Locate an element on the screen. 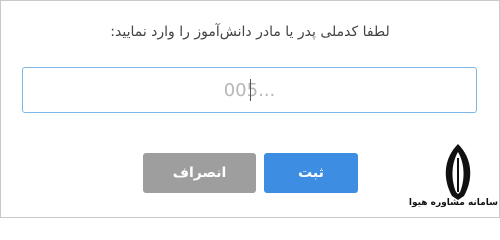 This screenshot has width=500, height=240. text-caret is located at coordinates (250, 90).